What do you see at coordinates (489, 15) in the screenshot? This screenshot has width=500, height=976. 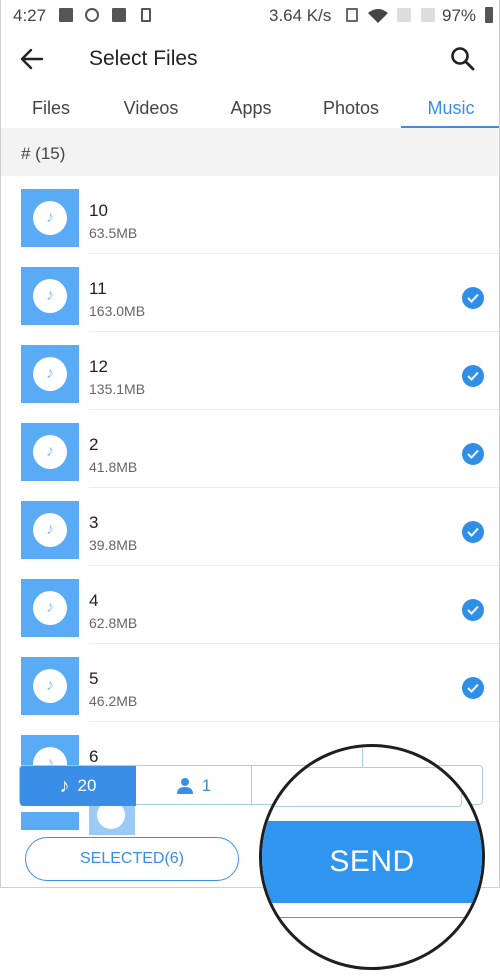 I see `battery-icon` at bounding box center [489, 15].